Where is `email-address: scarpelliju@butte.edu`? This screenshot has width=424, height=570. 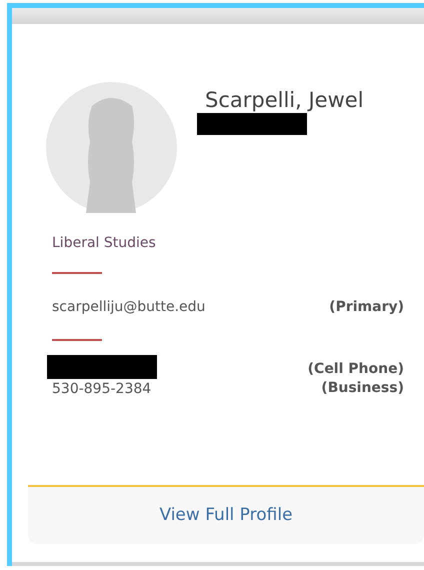 email-address: scarpelliju@butte.edu is located at coordinates (129, 307).